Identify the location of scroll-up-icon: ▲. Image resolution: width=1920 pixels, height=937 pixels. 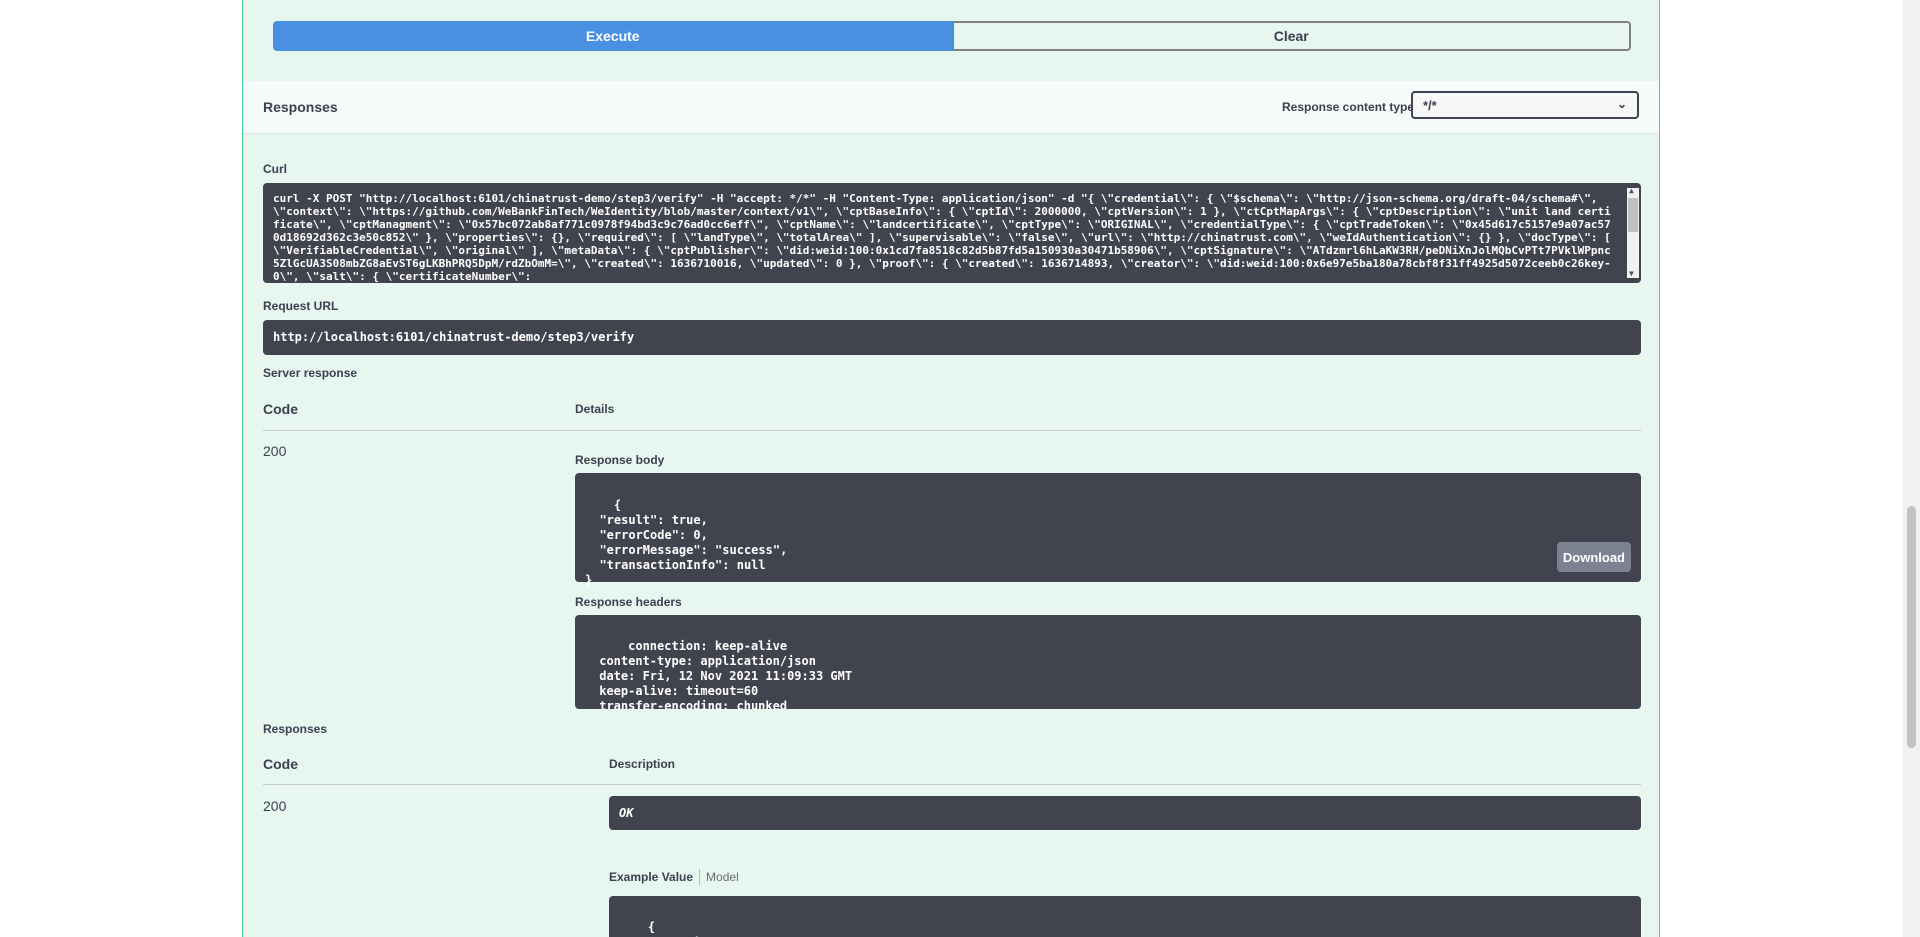
(1631, 190).